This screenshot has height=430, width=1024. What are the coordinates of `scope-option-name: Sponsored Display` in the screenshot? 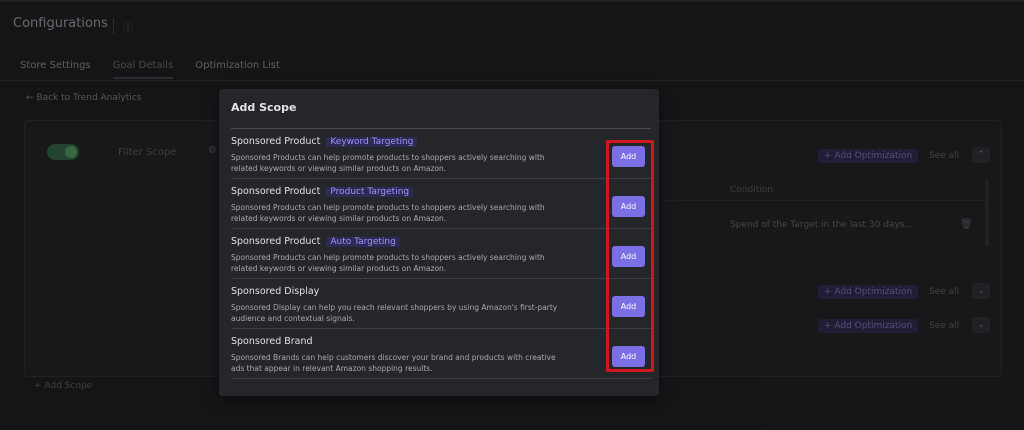 It's located at (275, 291).